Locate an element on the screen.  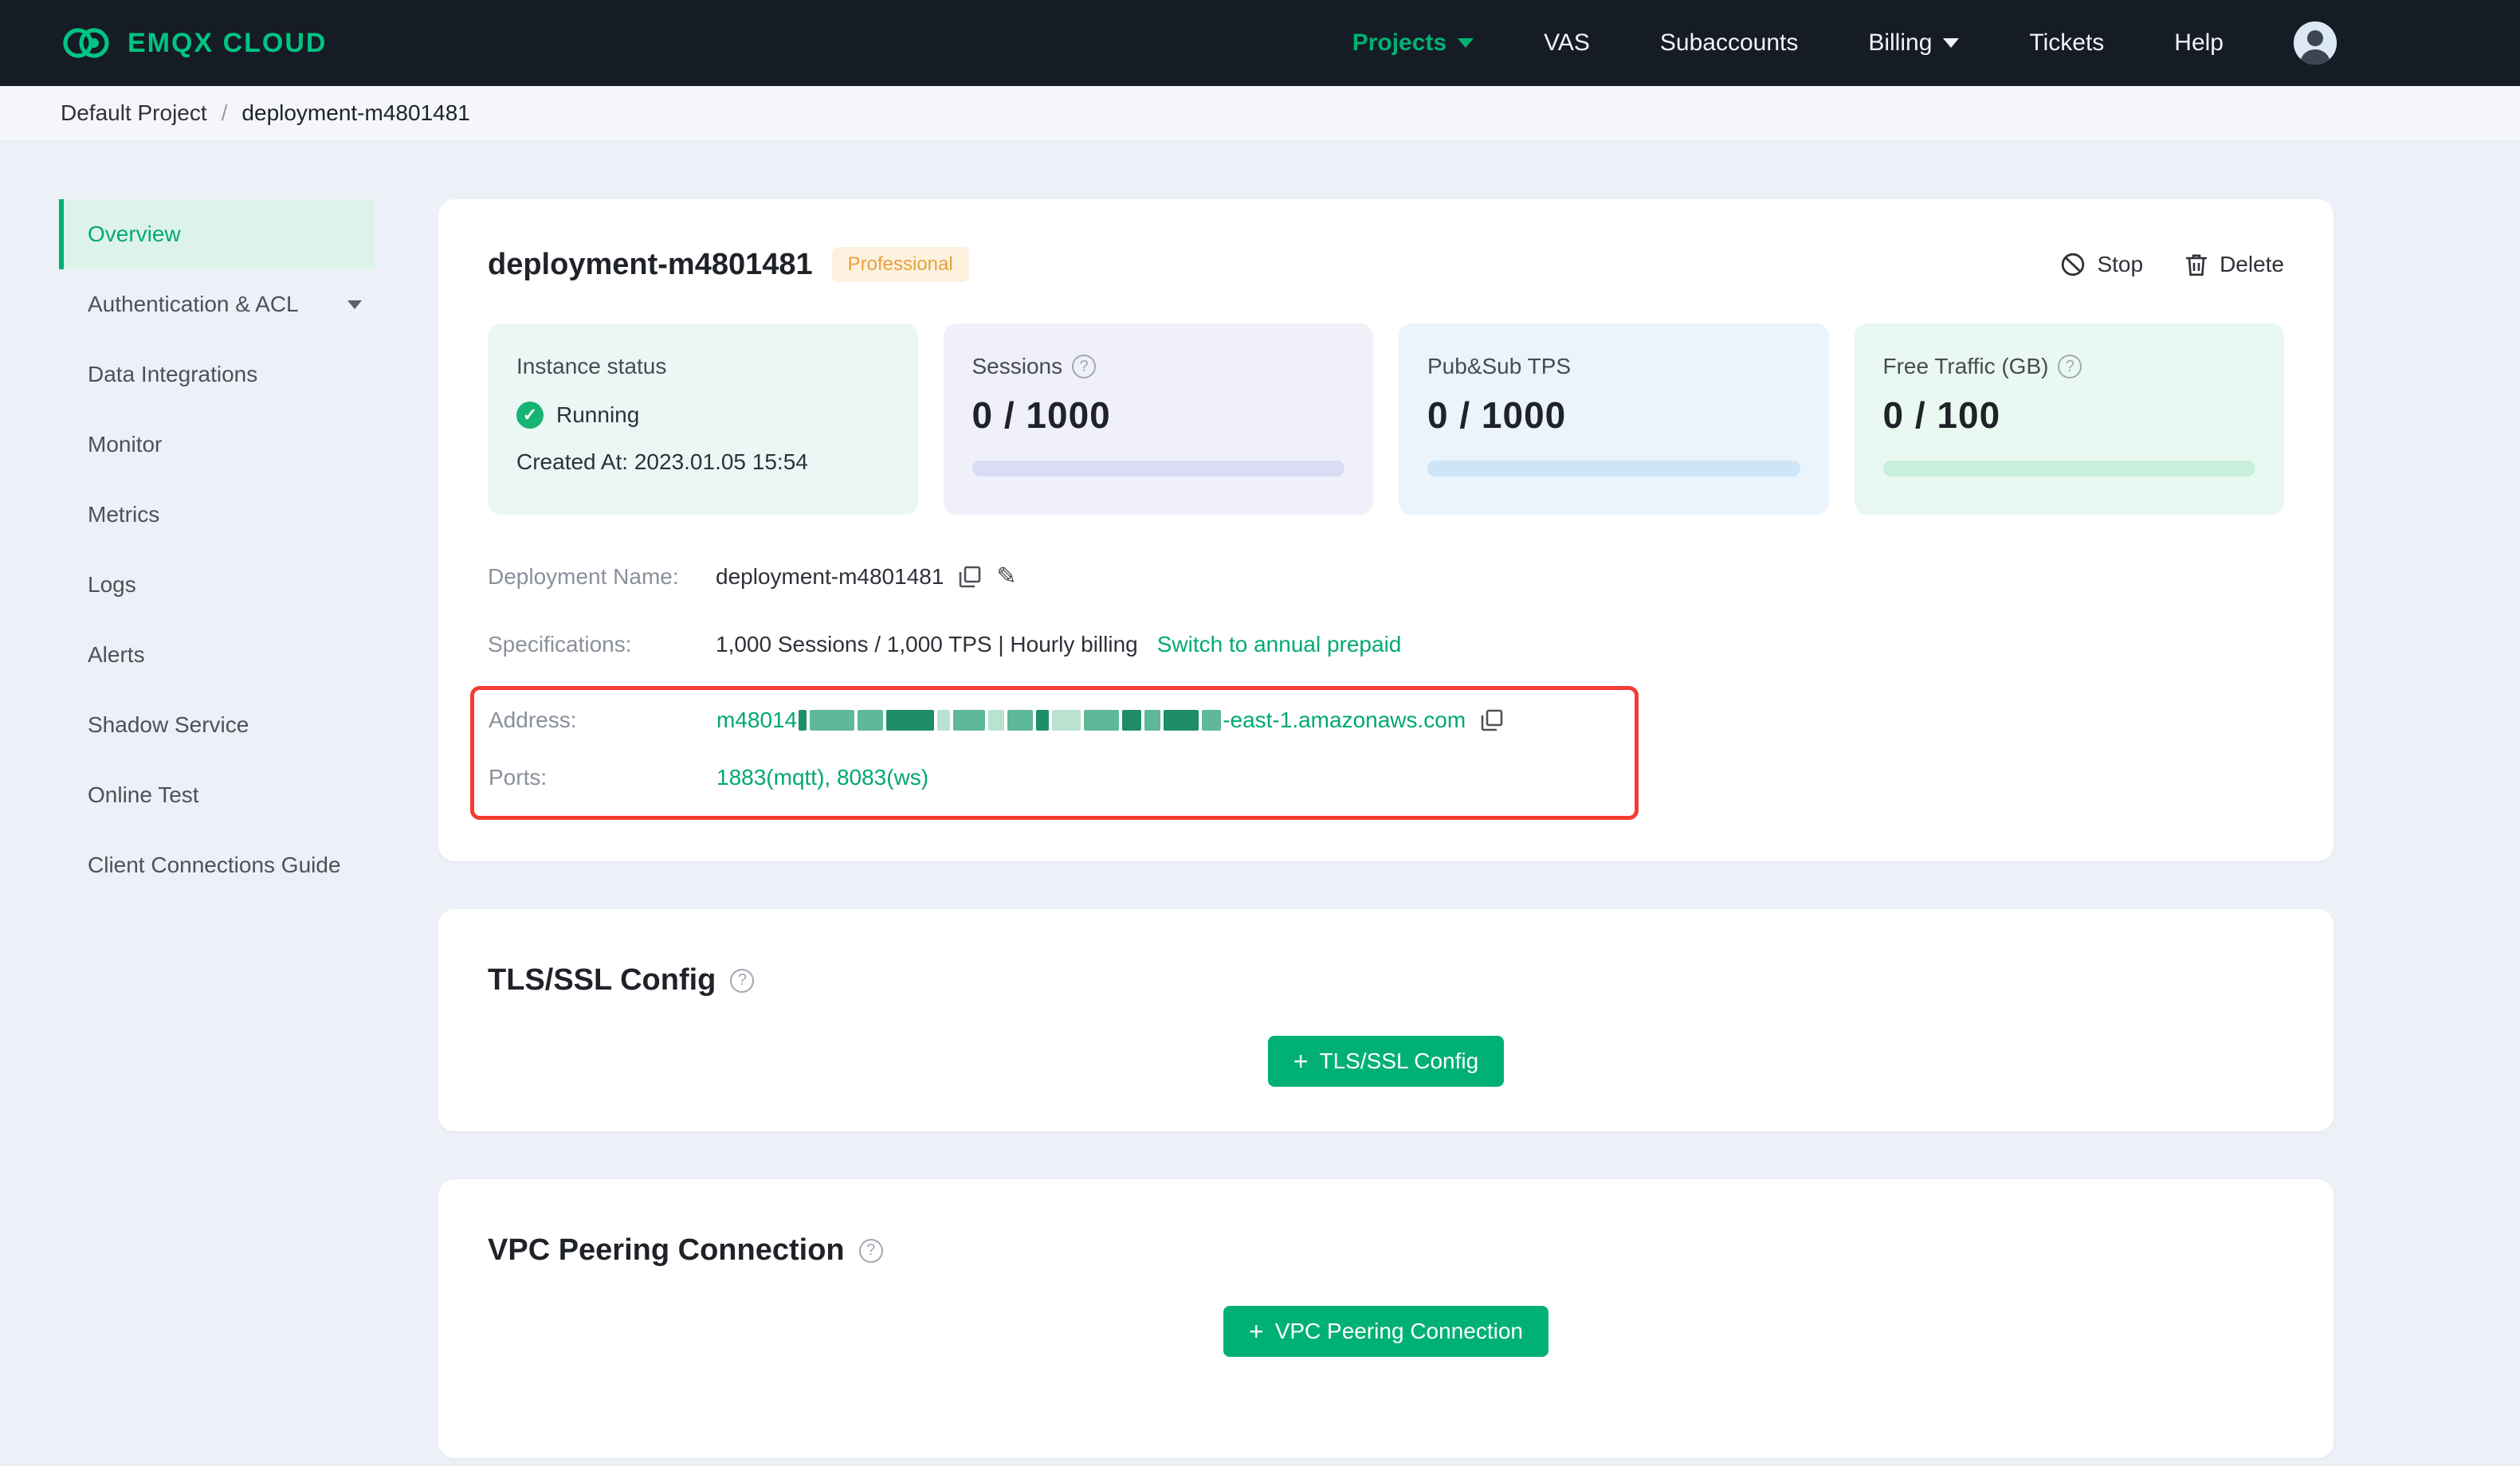
deployment-title: deployment-m4801481 is located at coordinates (650, 264).